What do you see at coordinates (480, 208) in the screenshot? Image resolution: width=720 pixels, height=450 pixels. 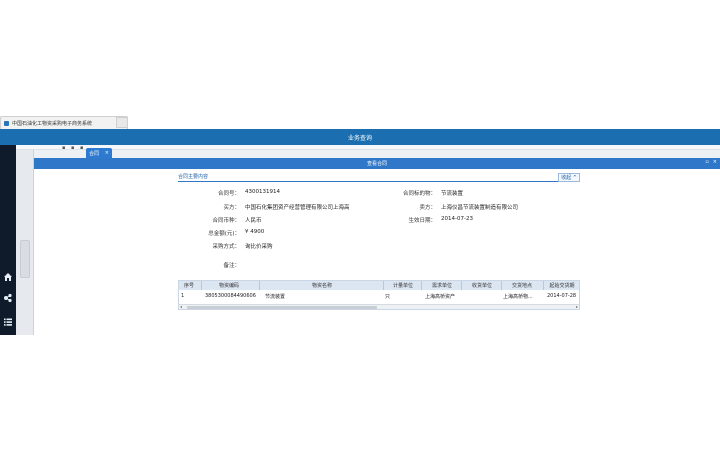 I see `seller-value: 上海仪昌节流装置制造有限公司` at bounding box center [480, 208].